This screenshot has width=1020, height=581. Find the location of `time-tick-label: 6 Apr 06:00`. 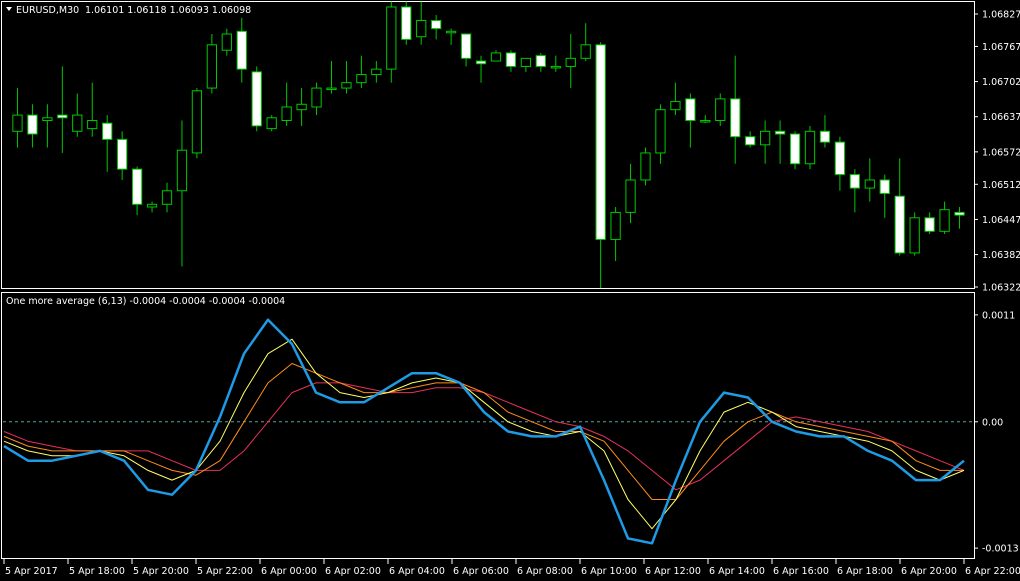

time-tick-label: 6 Apr 06:00 is located at coordinates (481, 571).